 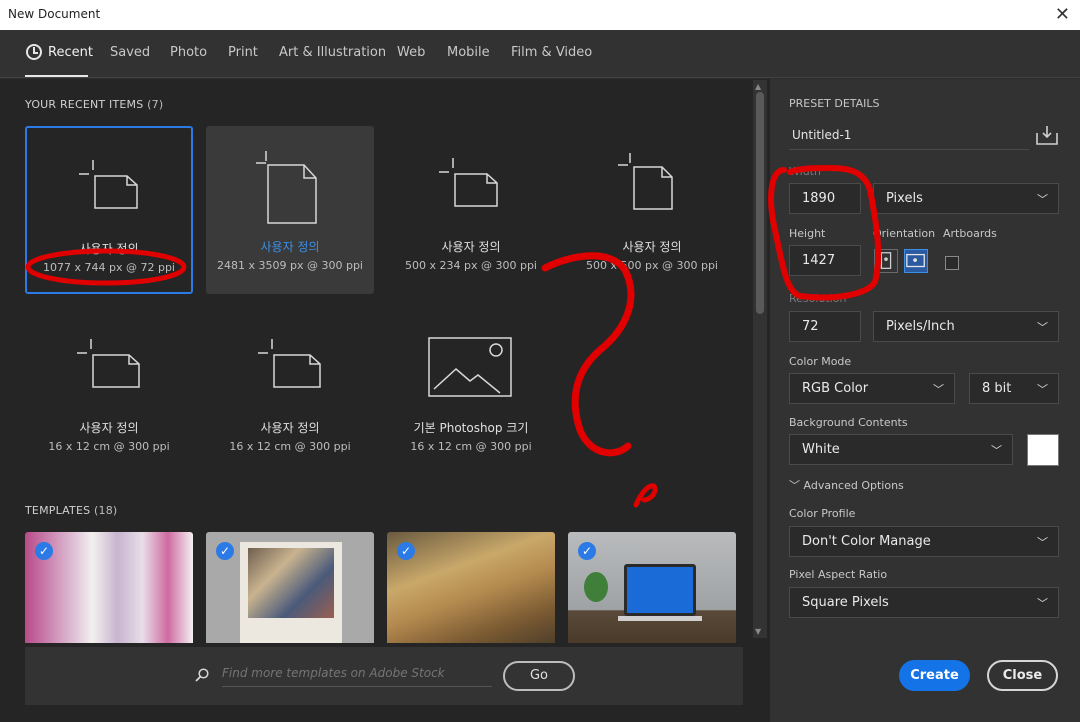 I want to click on landscape-orientation-button, so click(x=916, y=261).